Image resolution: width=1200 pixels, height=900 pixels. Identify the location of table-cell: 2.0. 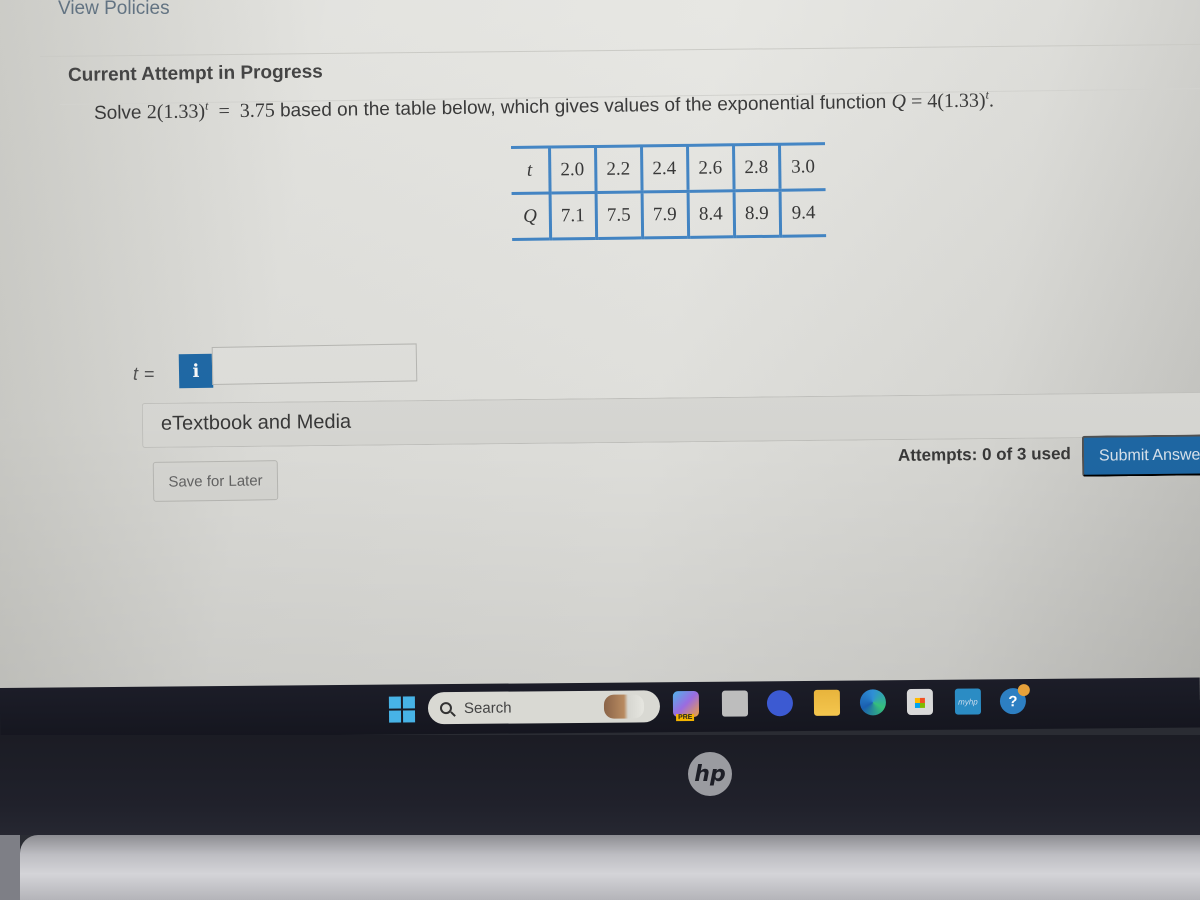
(572, 170).